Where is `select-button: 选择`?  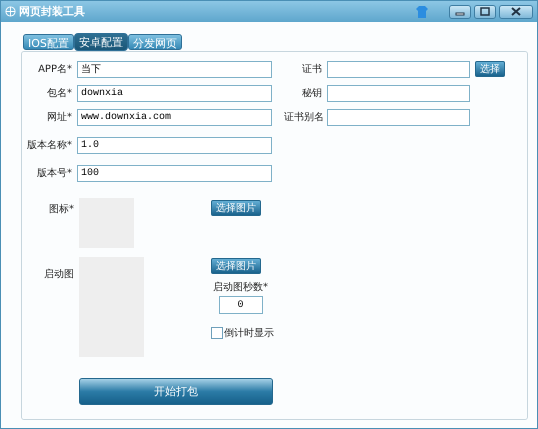 select-button: 选择 is located at coordinates (490, 69).